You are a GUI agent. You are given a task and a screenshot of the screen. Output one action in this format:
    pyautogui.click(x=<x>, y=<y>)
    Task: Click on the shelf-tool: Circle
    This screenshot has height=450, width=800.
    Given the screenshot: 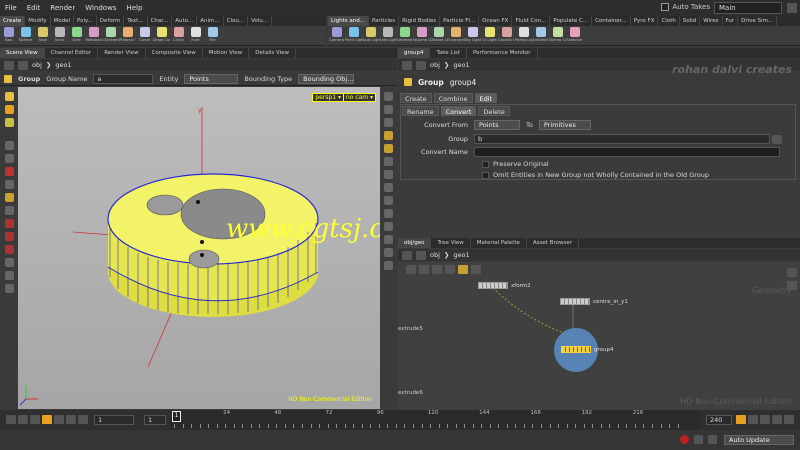 What is the action you would take?
    pyautogui.click(x=178, y=35)
    